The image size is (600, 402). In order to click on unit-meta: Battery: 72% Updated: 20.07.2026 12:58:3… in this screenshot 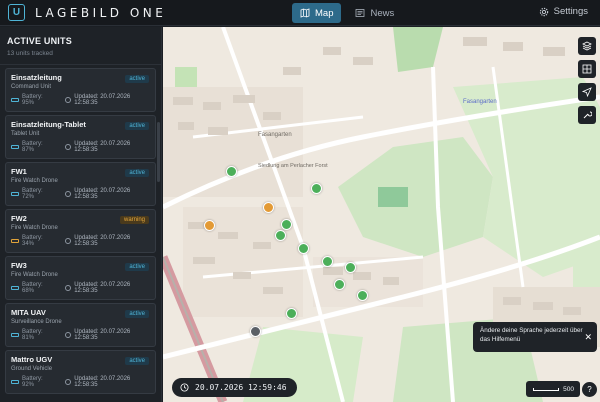, I will do `click(83, 194)`.